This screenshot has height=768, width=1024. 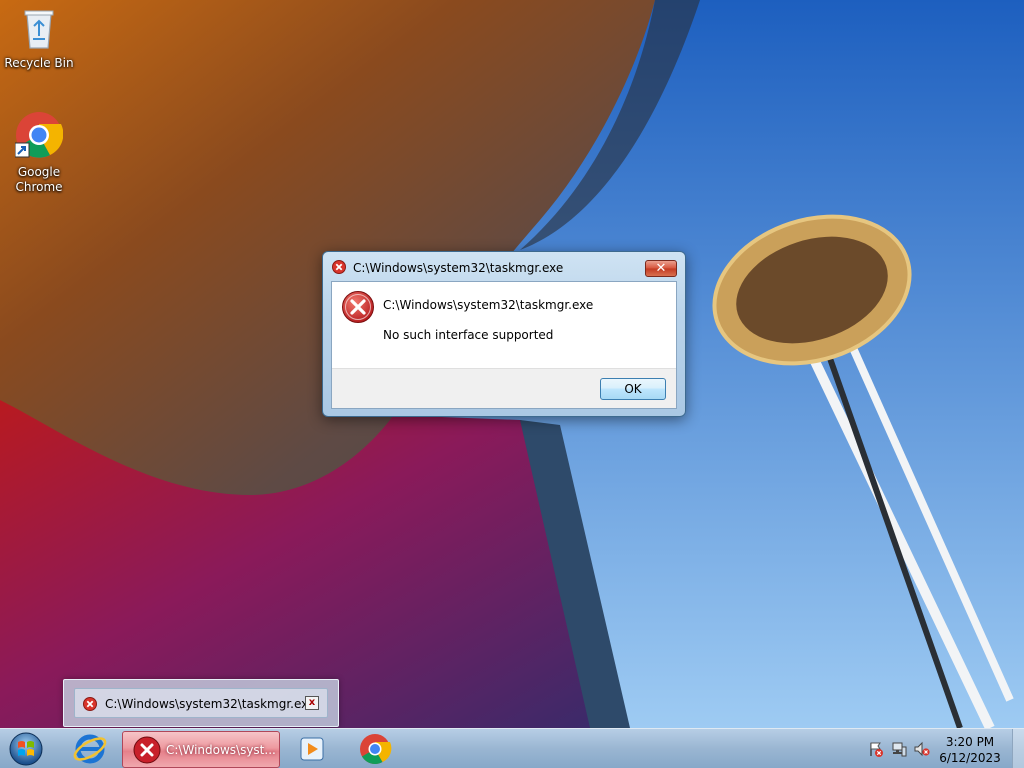 What do you see at coordinates (39, 172) in the screenshot?
I see `desktop-icon-label-line1: Google` at bounding box center [39, 172].